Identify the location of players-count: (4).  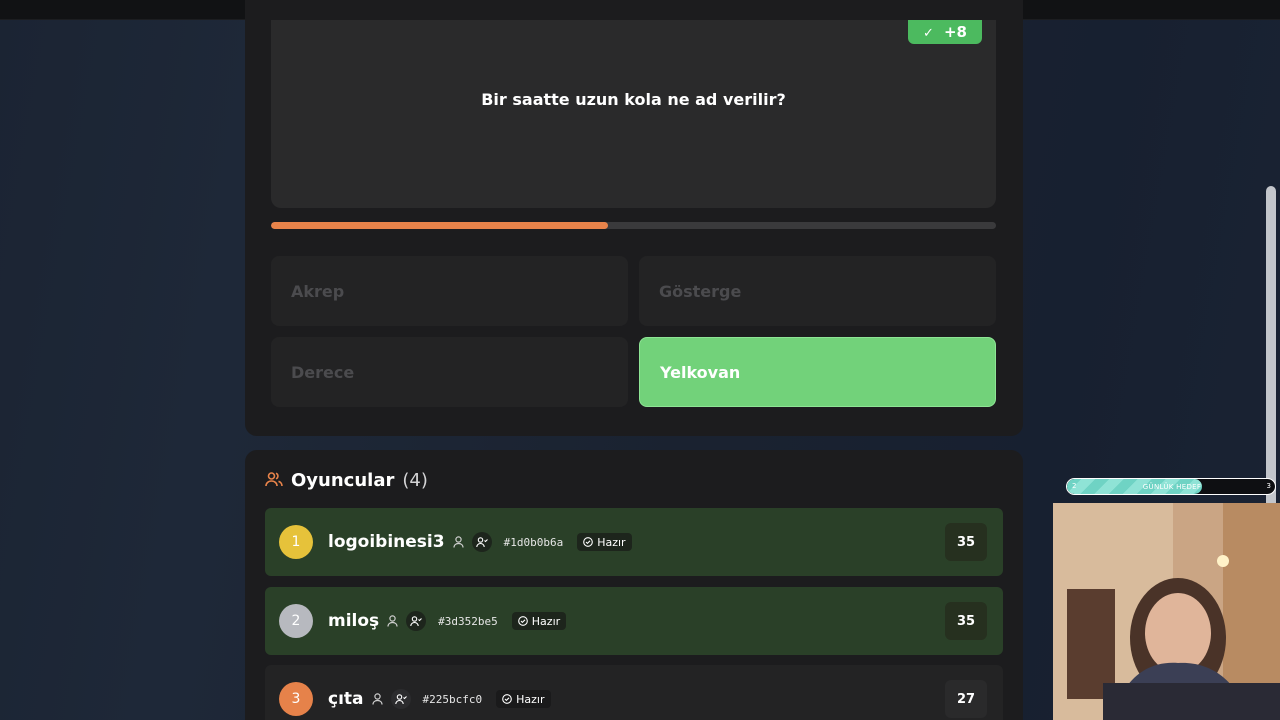
(415, 480).